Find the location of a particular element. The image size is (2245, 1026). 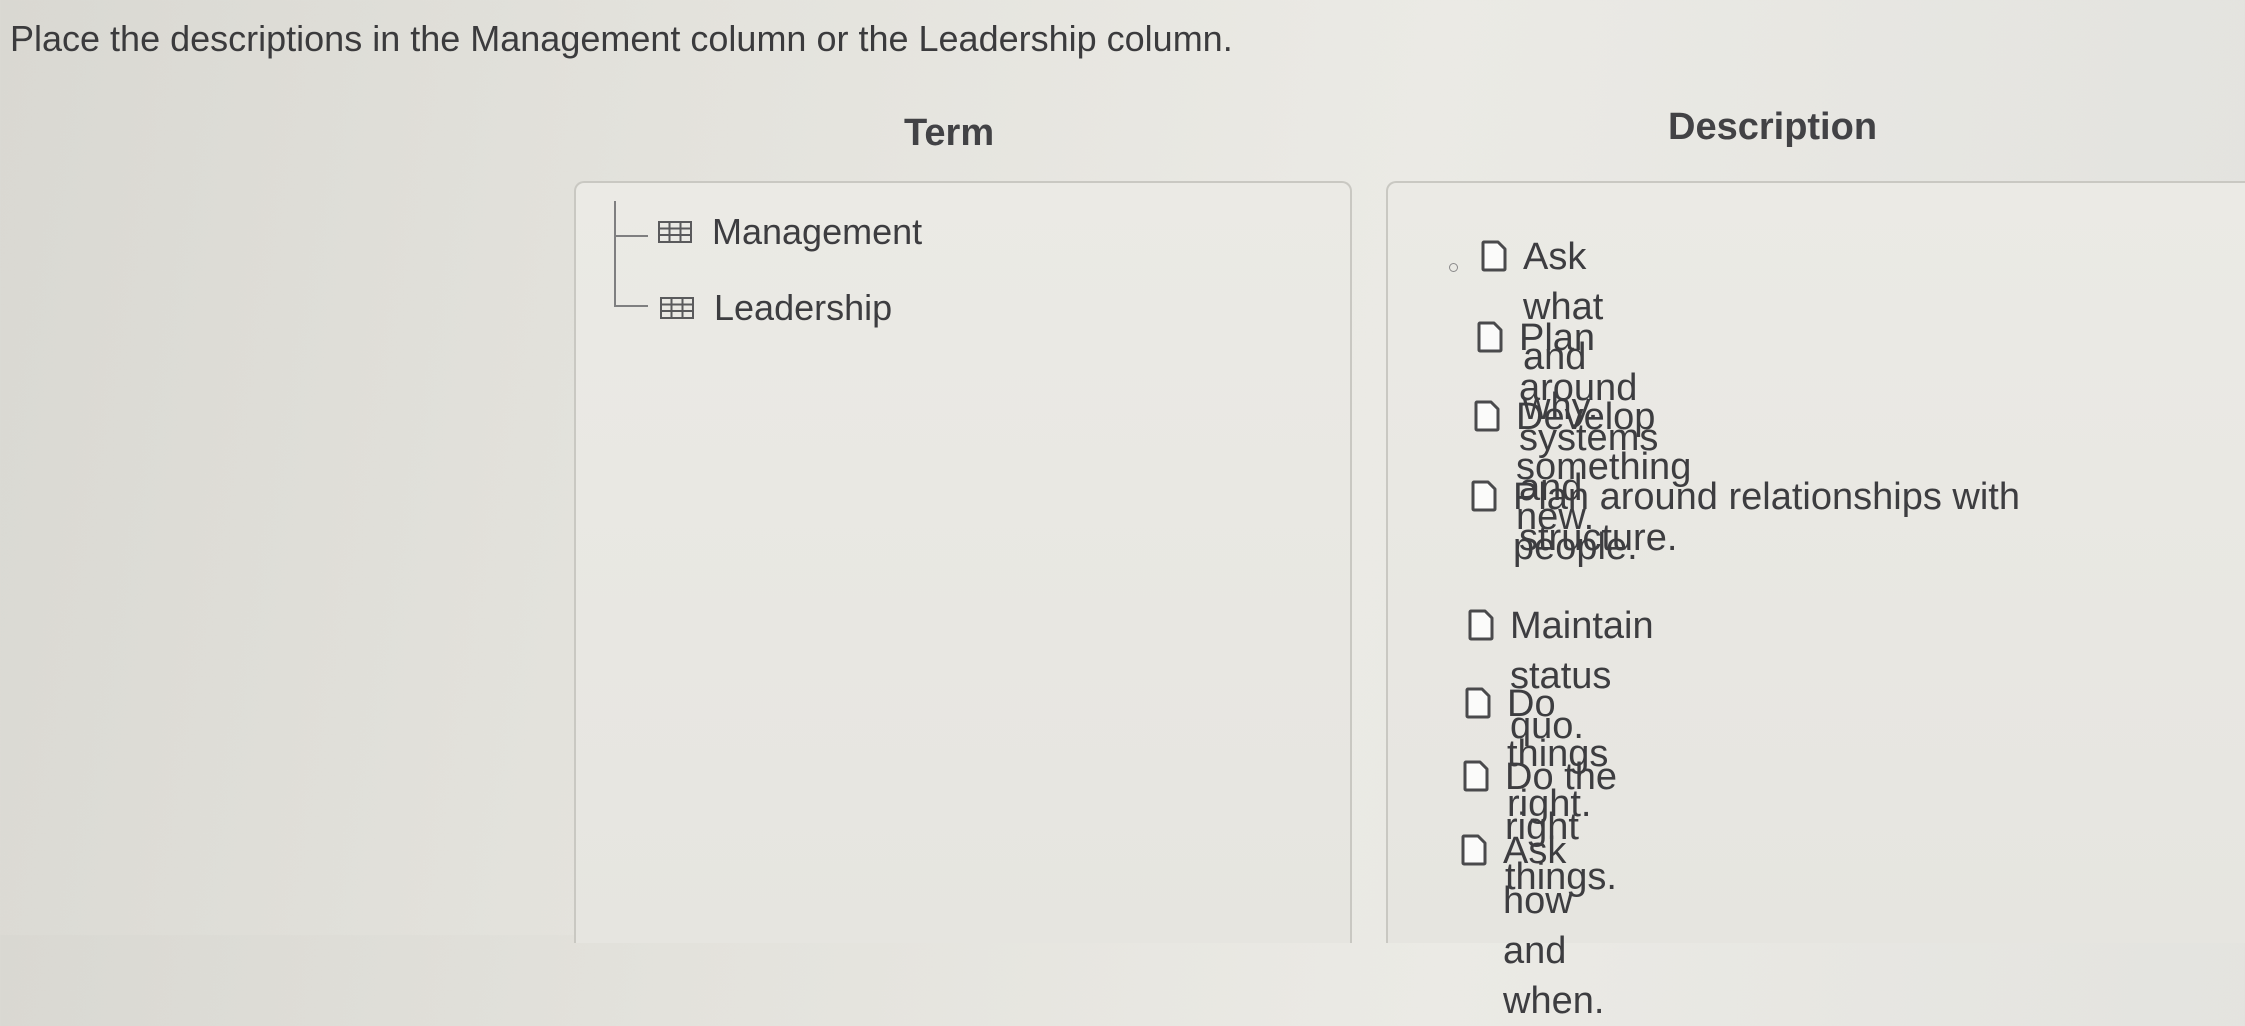

term-label: Leadership is located at coordinates (803, 307).